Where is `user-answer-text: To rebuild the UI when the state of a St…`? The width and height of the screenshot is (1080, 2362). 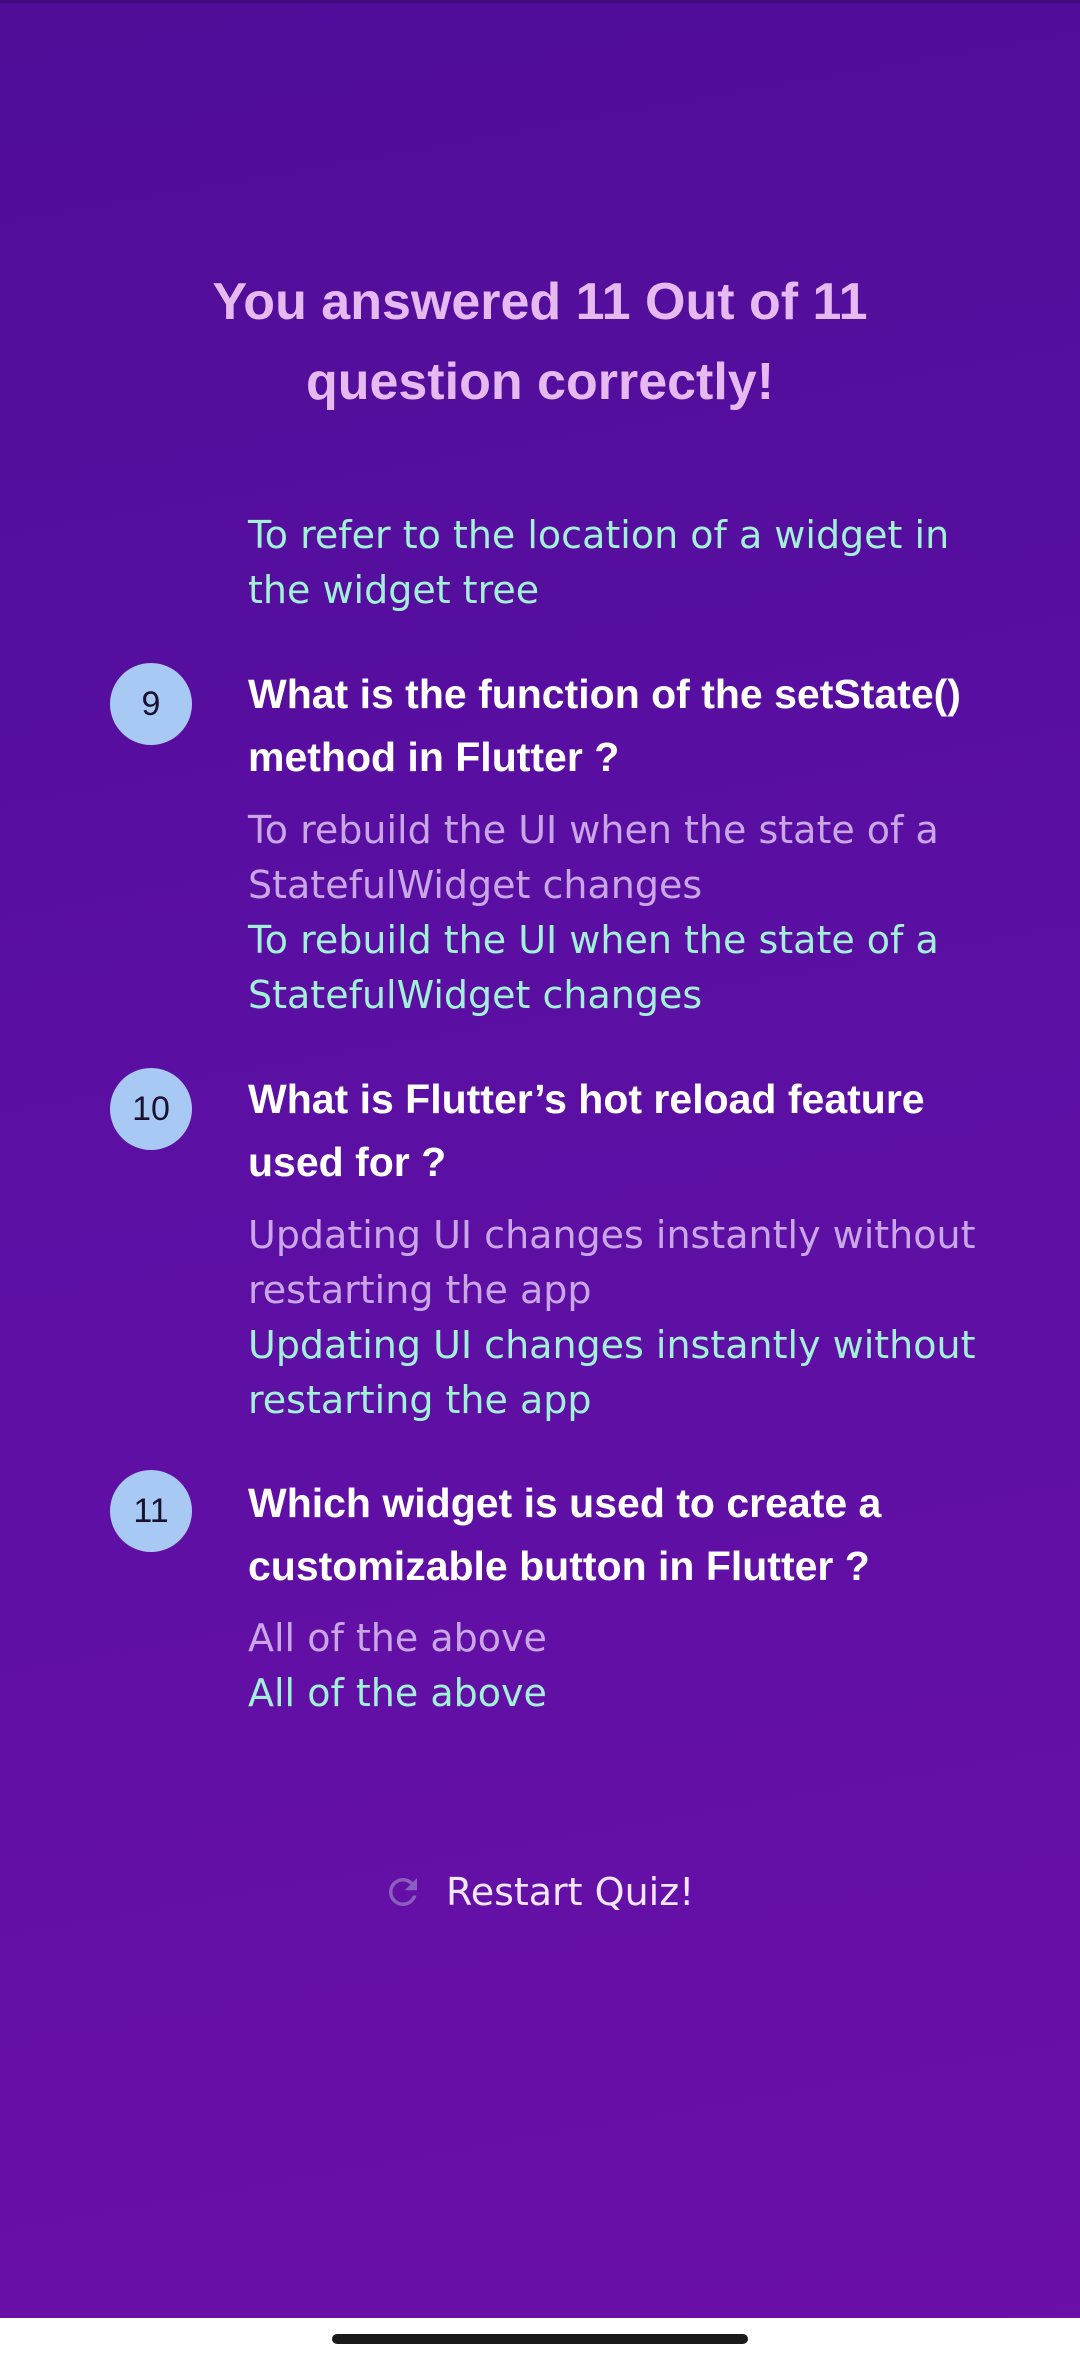
user-answer-text: To rebuild the UI when the state of a St… is located at coordinates (593, 857).